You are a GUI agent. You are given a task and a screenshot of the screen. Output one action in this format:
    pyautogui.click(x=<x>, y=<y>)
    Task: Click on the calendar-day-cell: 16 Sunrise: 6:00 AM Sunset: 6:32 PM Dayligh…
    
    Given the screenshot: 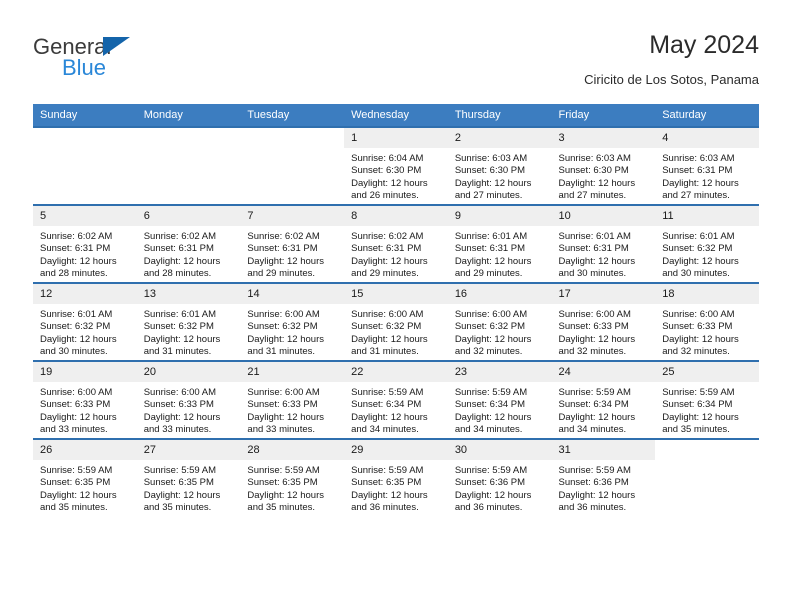 What is the action you would take?
    pyautogui.click(x=499, y=321)
    